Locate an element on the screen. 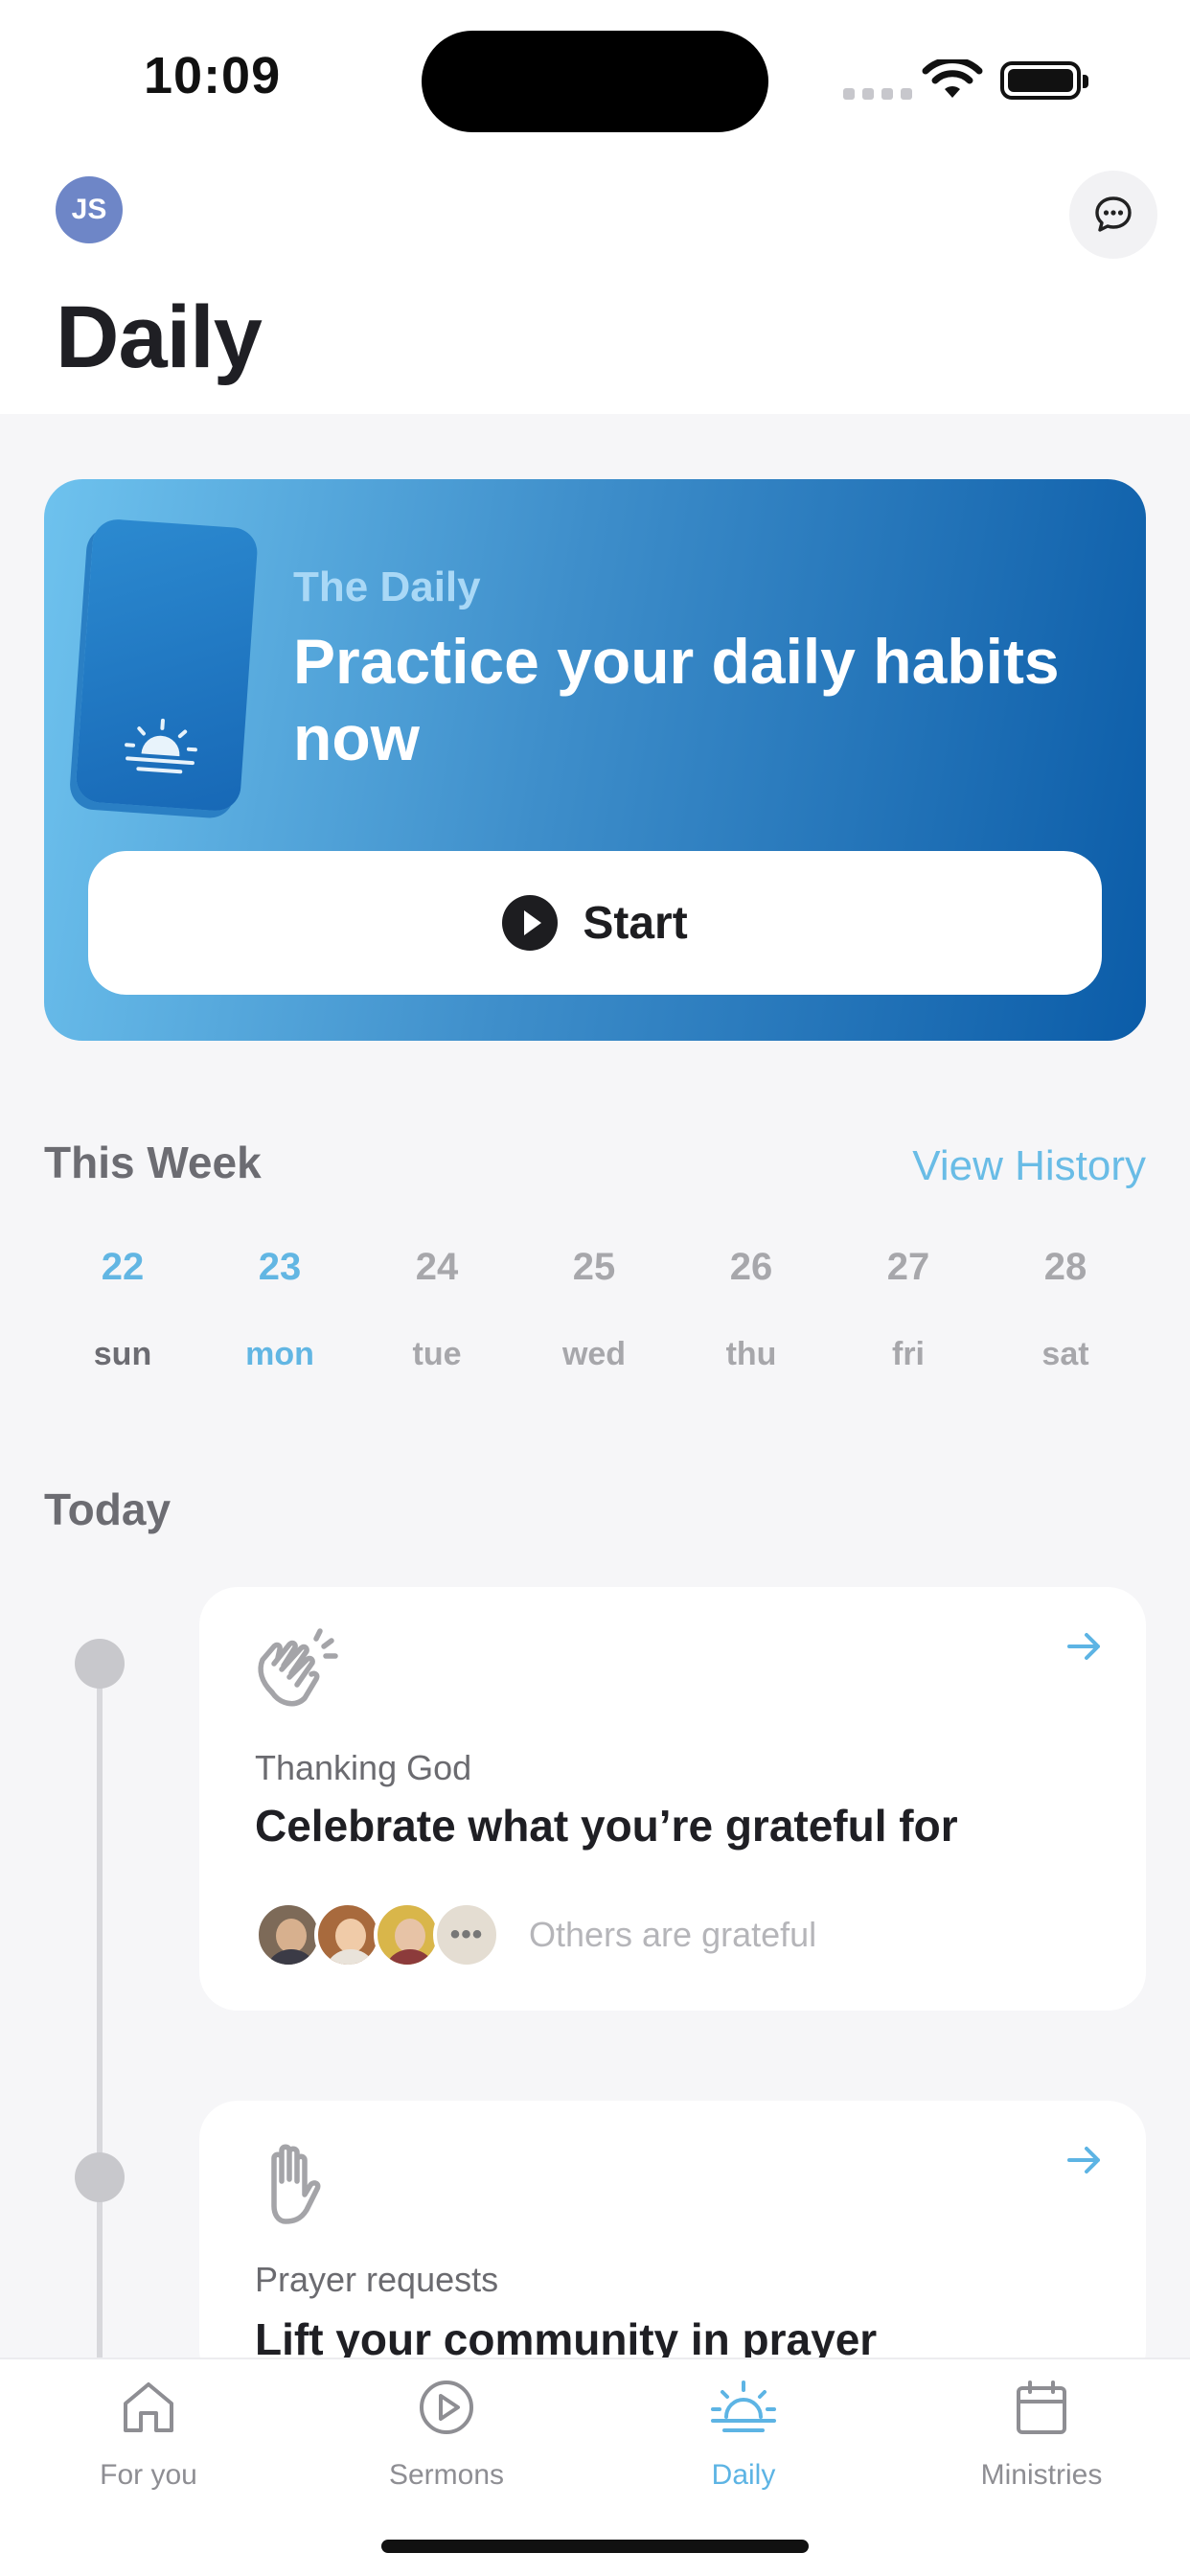  start-button-label: Start is located at coordinates (636, 923).